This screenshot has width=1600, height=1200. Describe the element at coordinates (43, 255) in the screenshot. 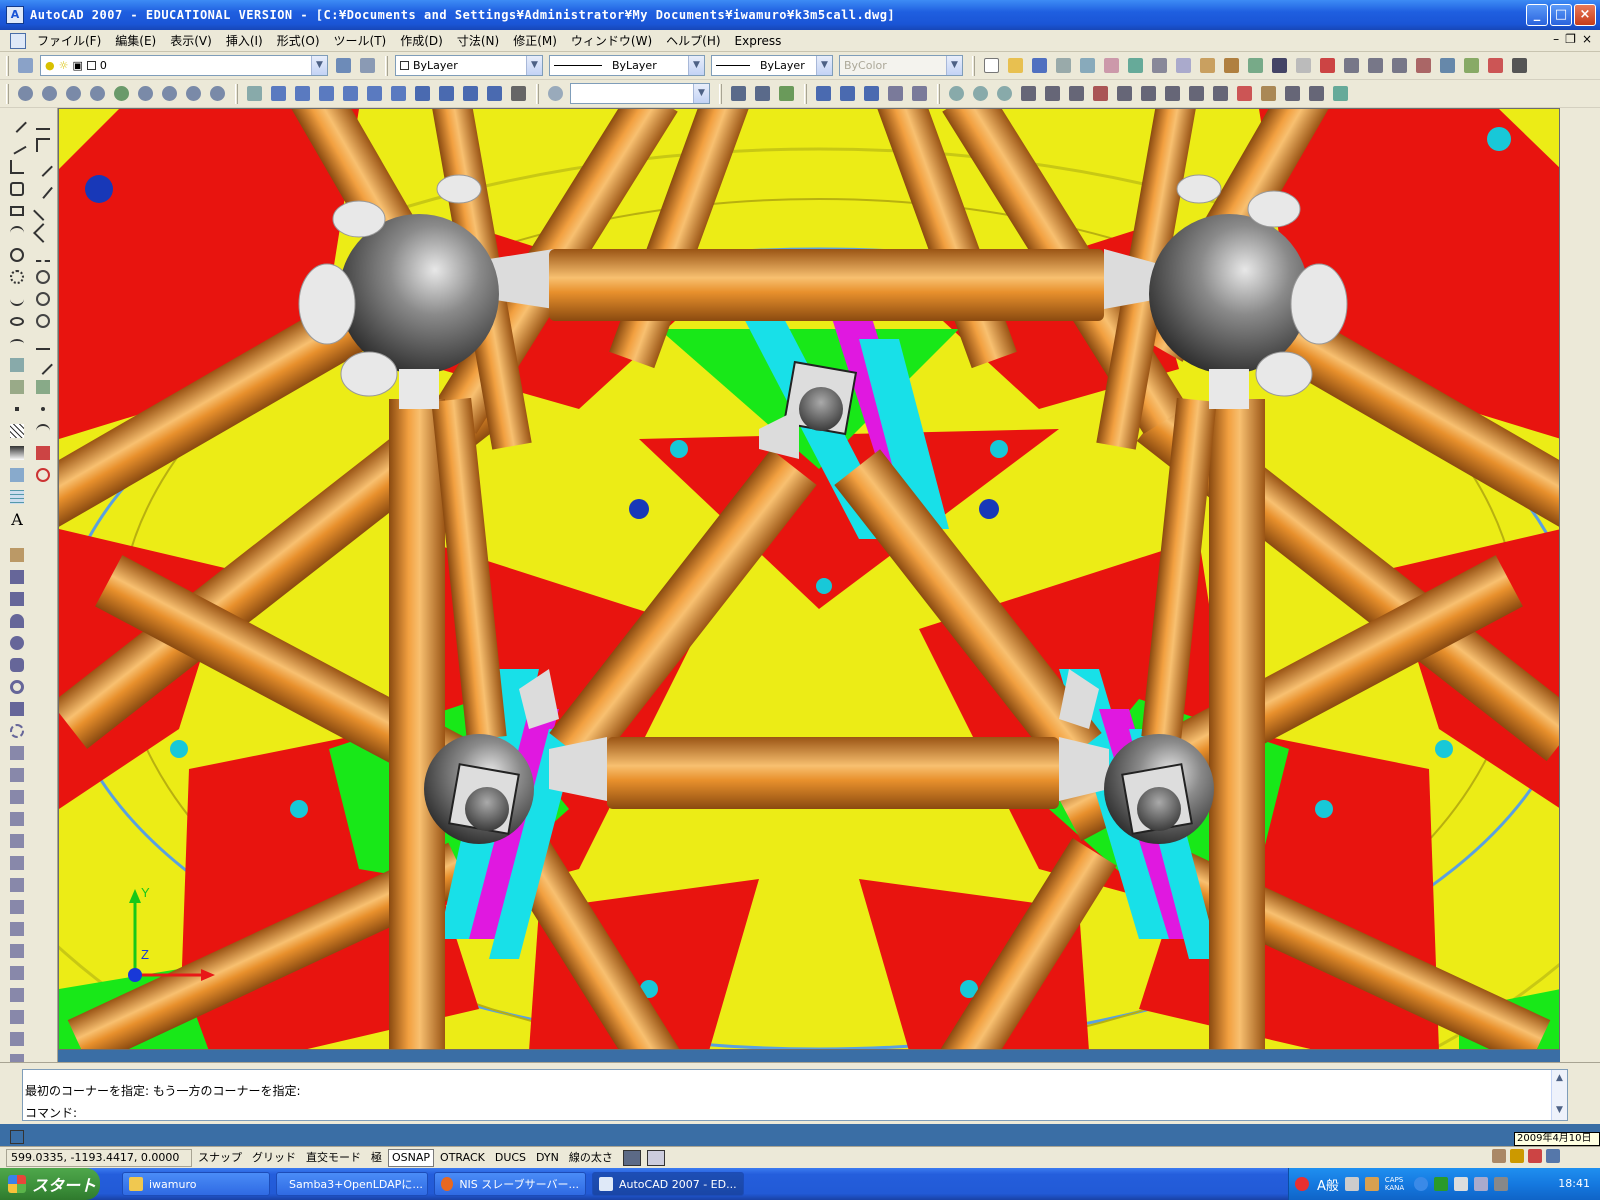

I see `rotate-icon` at that location.